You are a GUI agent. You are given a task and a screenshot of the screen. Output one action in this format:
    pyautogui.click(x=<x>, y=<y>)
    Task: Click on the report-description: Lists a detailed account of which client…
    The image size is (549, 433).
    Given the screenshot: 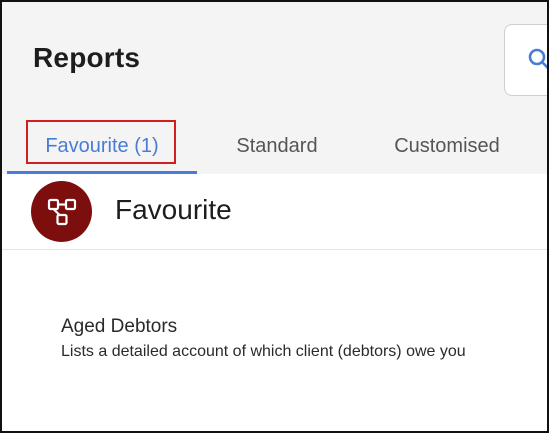 What is the action you would take?
    pyautogui.click(x=263, y=351)
    